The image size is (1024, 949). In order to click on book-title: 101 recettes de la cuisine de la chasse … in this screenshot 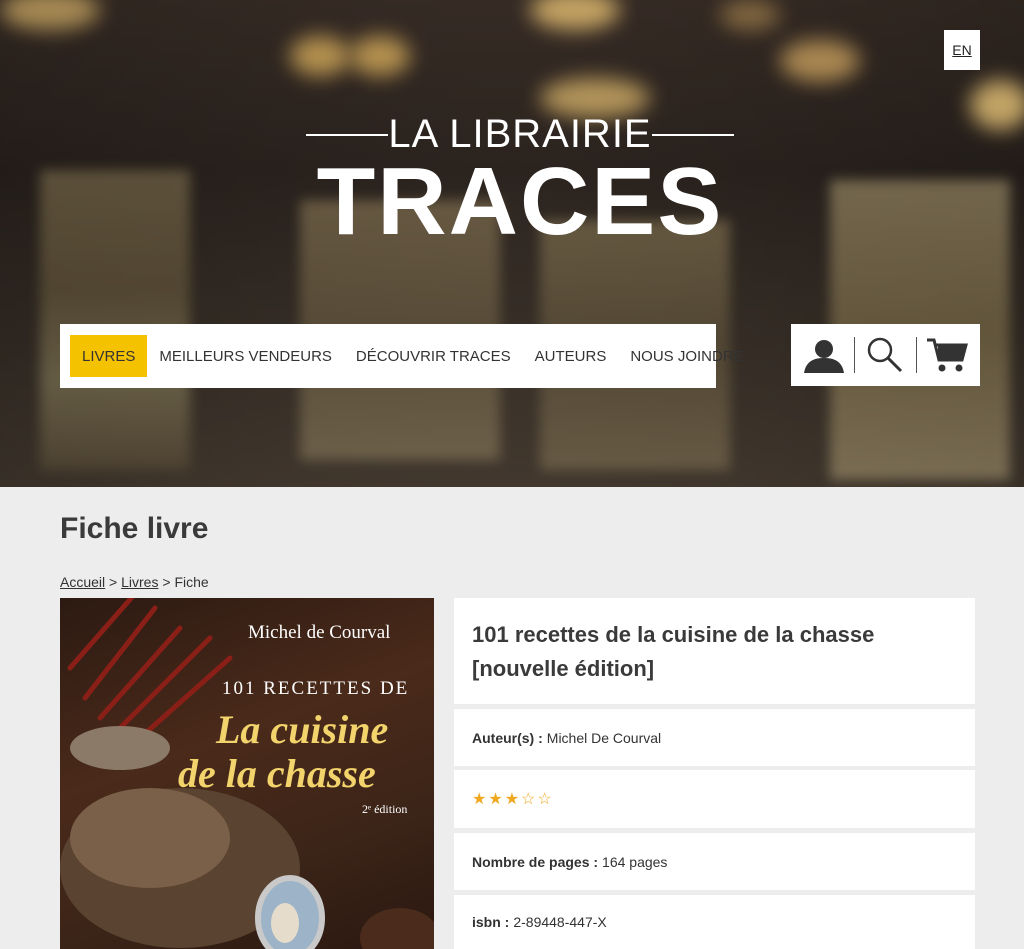, I will do `click(714, 651)`.